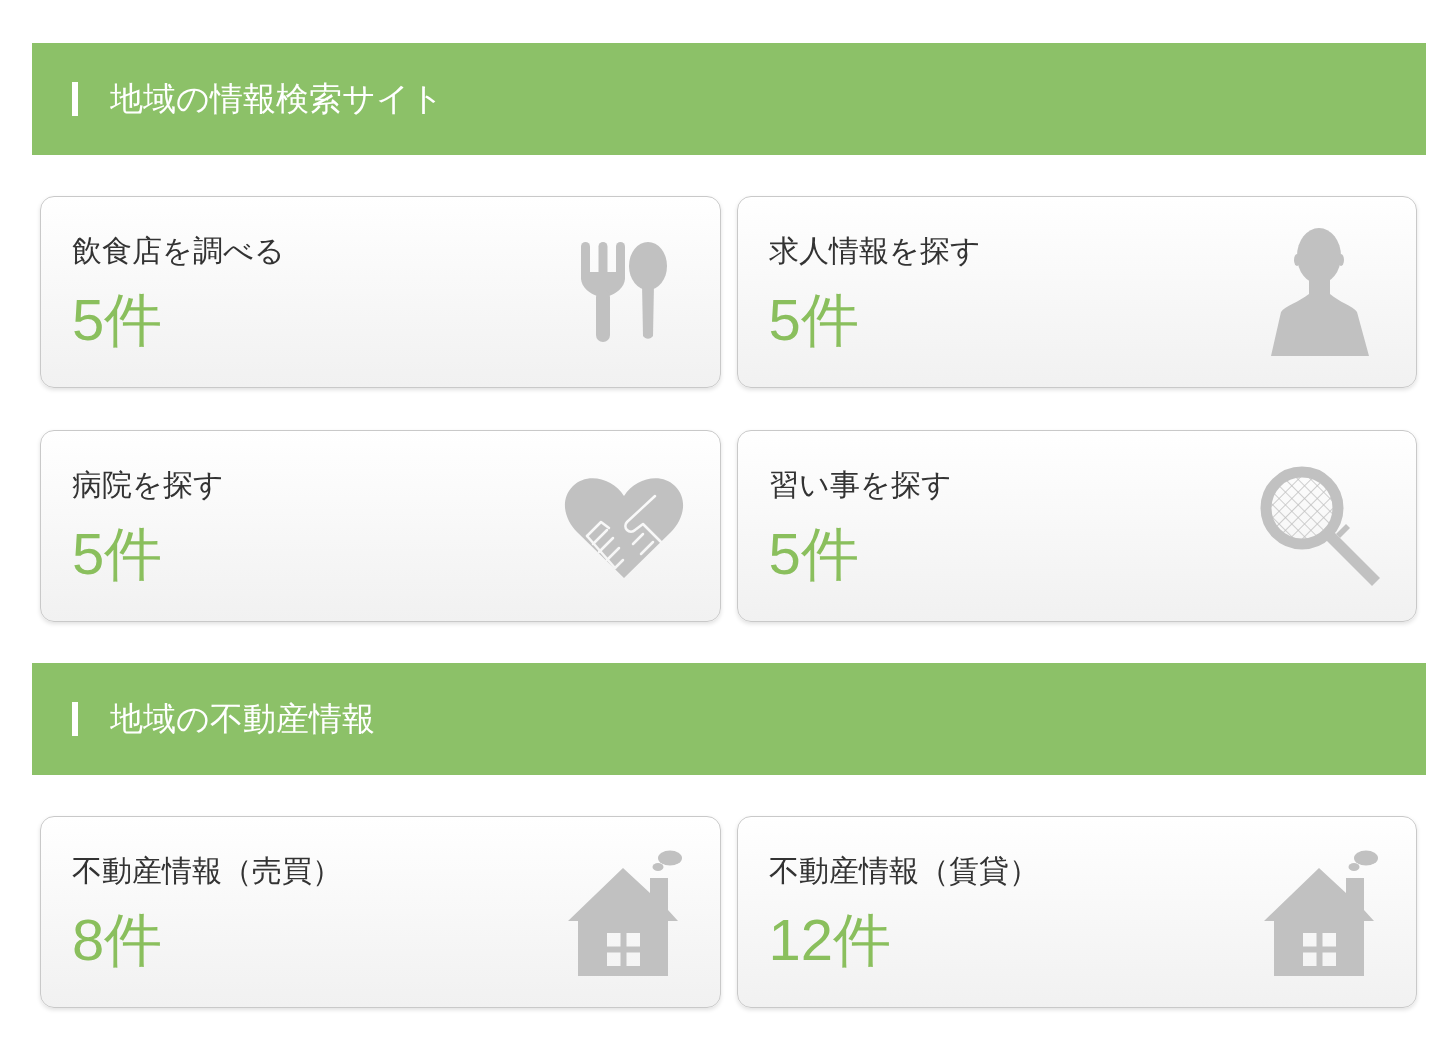  What do you see at coordinates (1320, 912) in the screenshot?
I see `house-icon` at bounding box center [1320, 912].